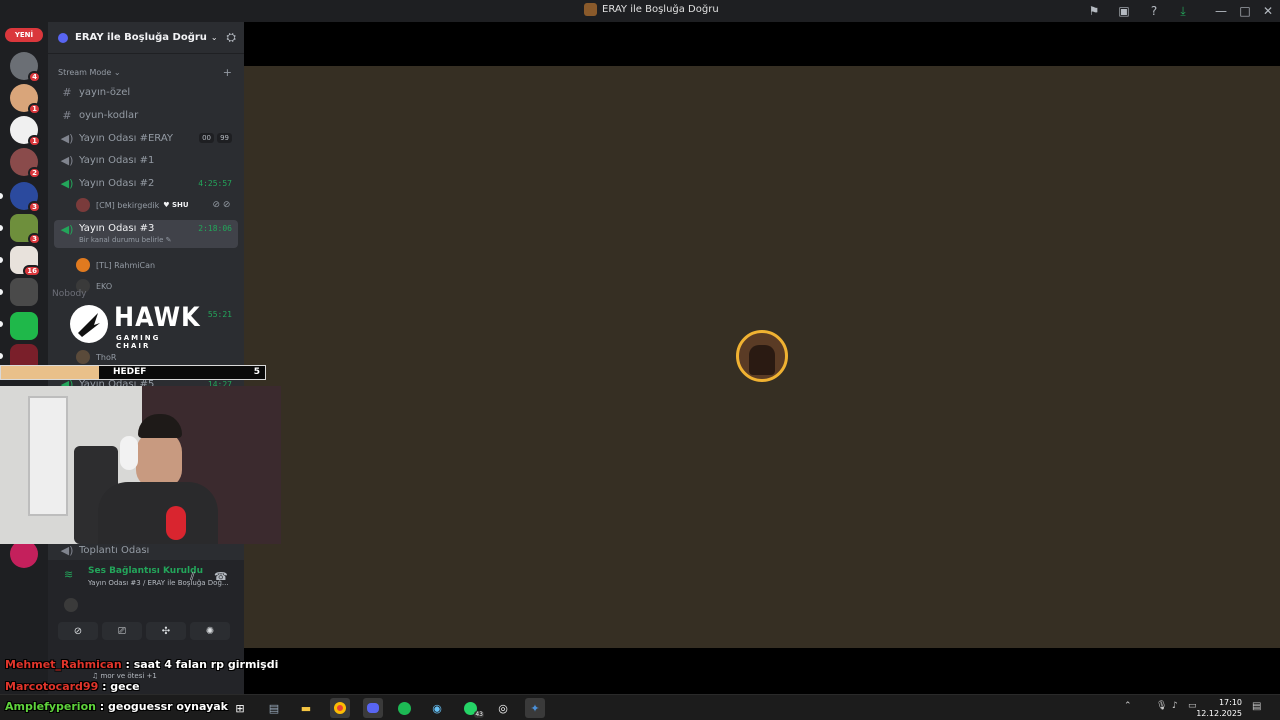 The width and height of the screenshot is (1280, 720). Describe the element at coordinates (25, 131) in the screenshot. I see `server-icon-3: 1` at that location.